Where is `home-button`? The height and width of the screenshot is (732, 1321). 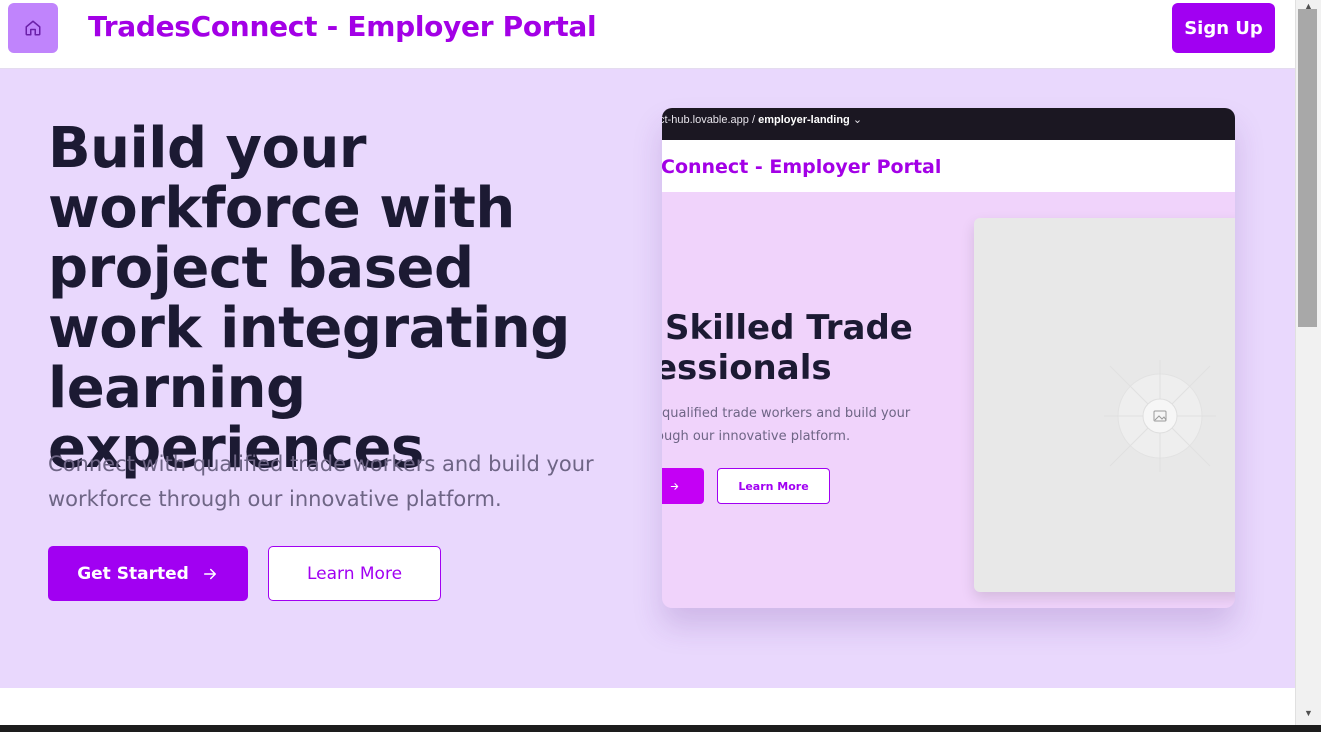
home-button is located at coordinates (33, 28).